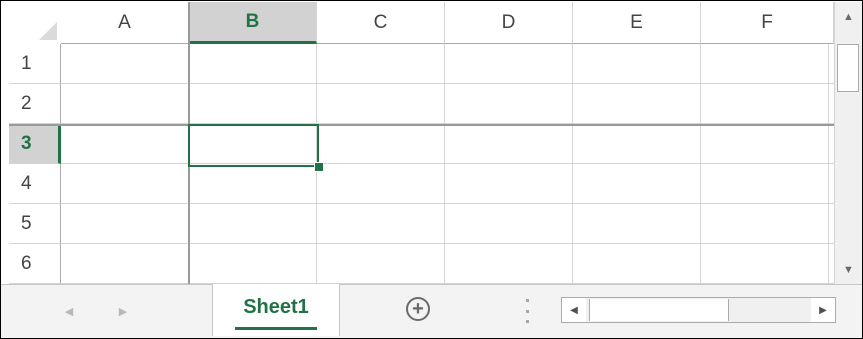 The width and height of the screenshot is (863, 339). I want to click on scroll-left-arrow-icon: ◀, so click(574, 310).